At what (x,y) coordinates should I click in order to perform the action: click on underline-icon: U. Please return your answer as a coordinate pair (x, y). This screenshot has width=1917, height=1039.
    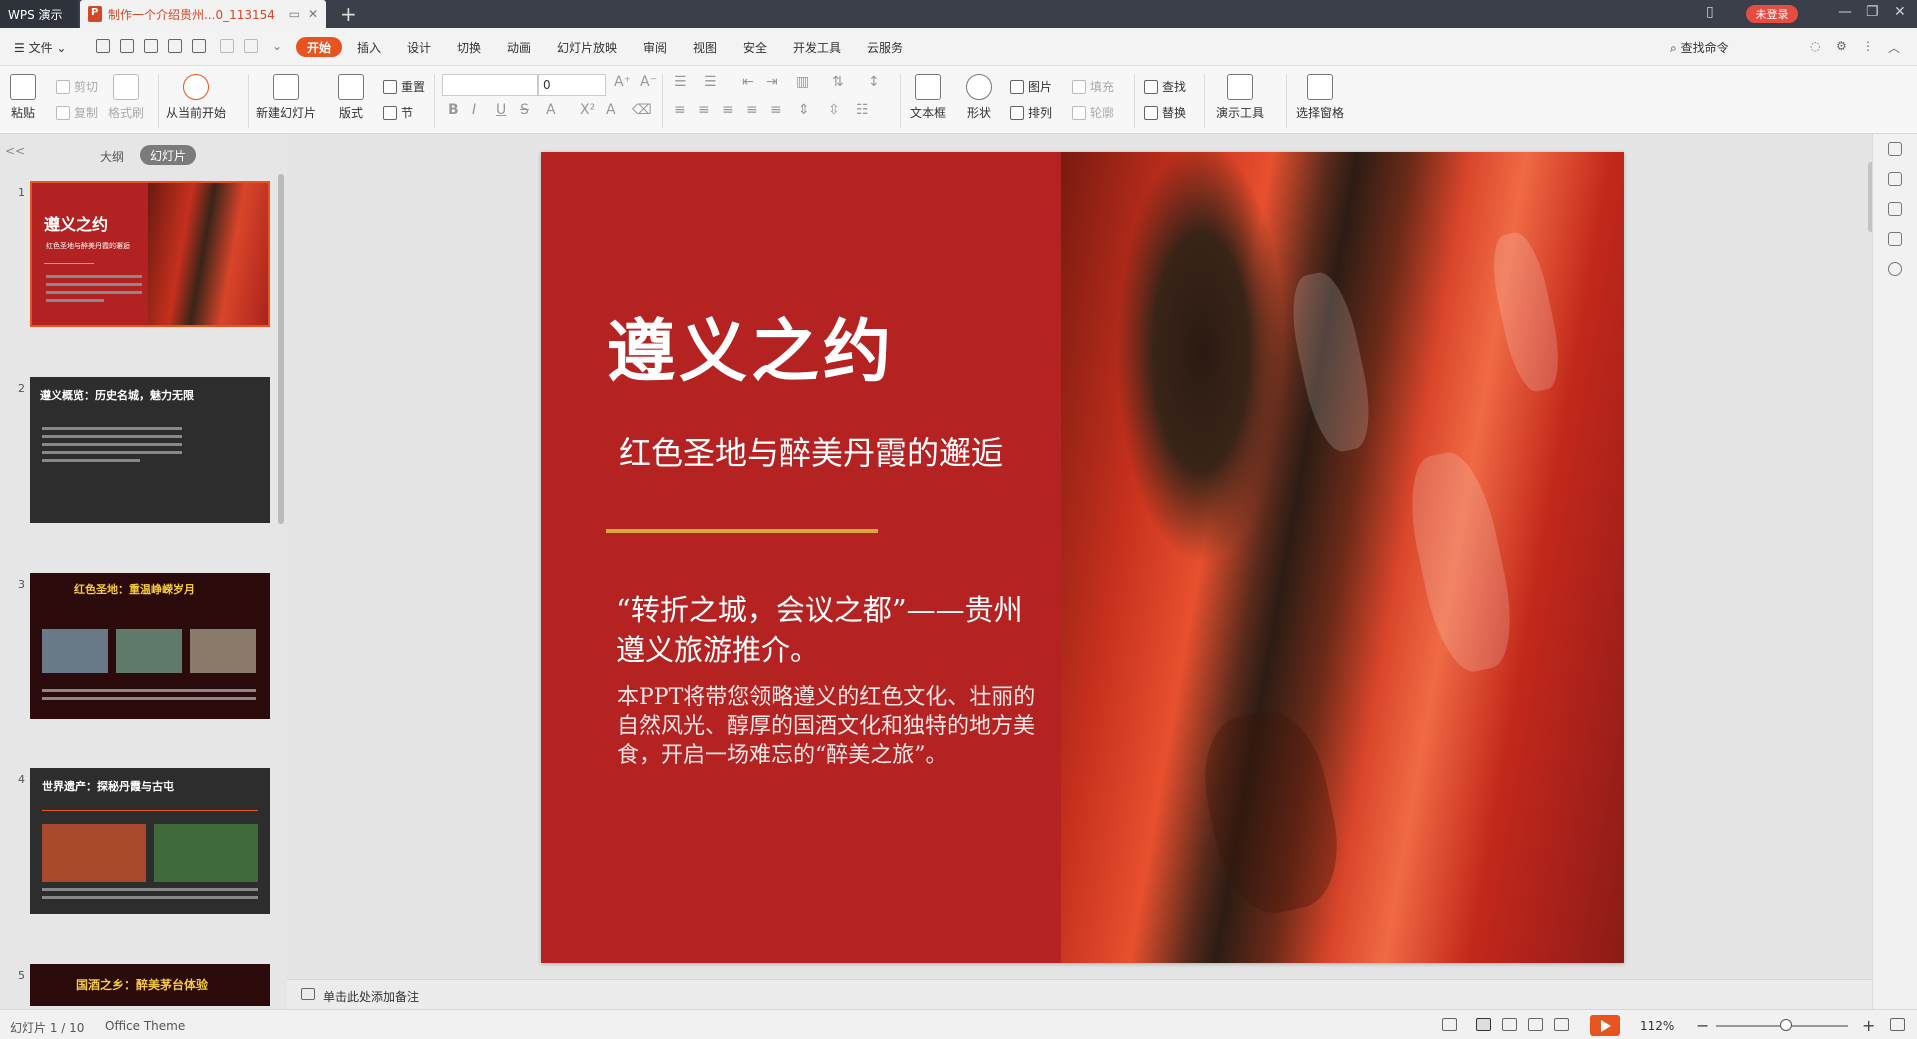
    Looking at the image, I should click on (501, 110).